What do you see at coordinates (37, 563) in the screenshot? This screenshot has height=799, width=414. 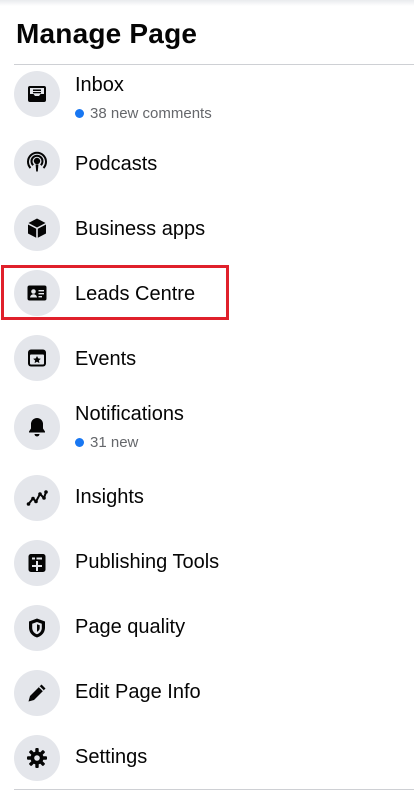 I see `publishing-tools-icon` at bounding box center [37, 563].